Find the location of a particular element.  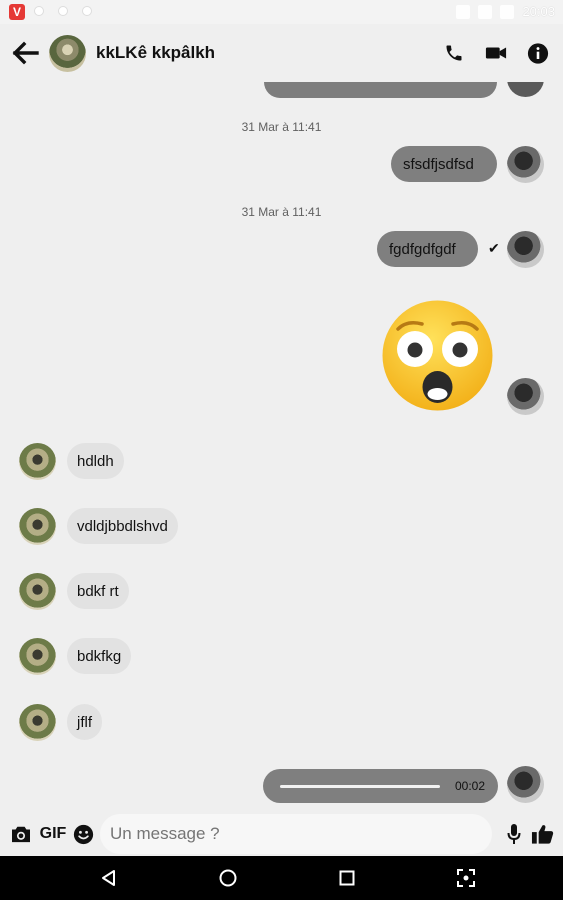

incoming-message-bubble: vdldjbbdlshvd is located at coordinates (122, 526).